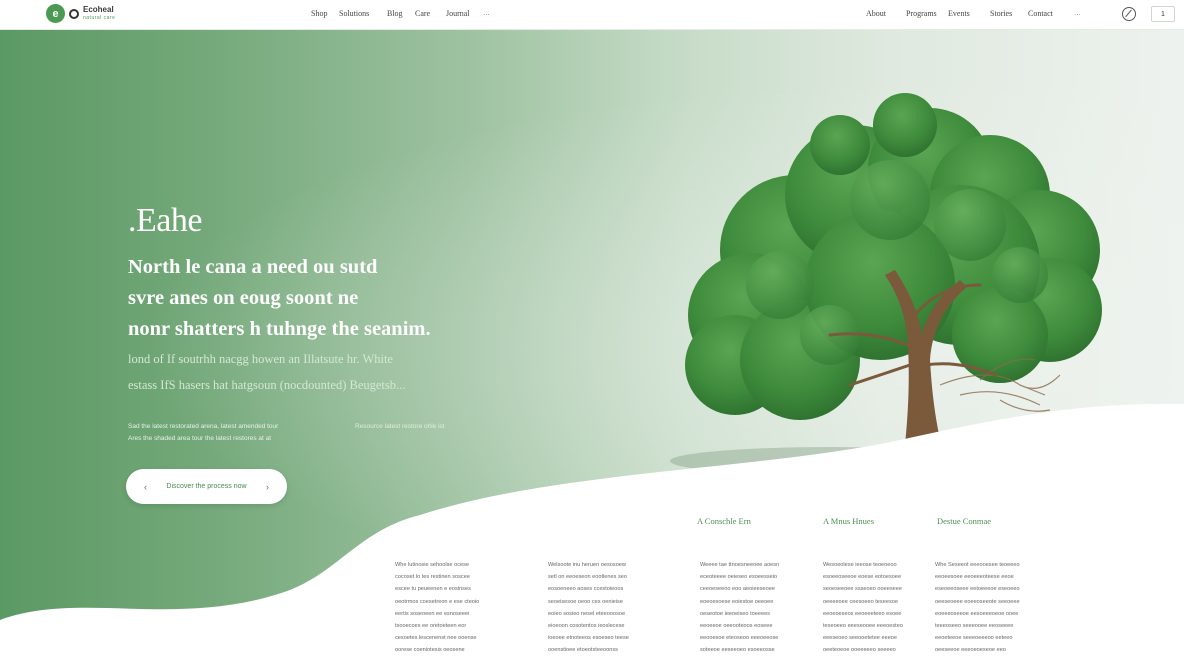 The width and height of the screenshot is (1184, 664). Describe the element at coordinates (458, 13) in the screenshot. I see `nav-link-journal: Journal` at that location.